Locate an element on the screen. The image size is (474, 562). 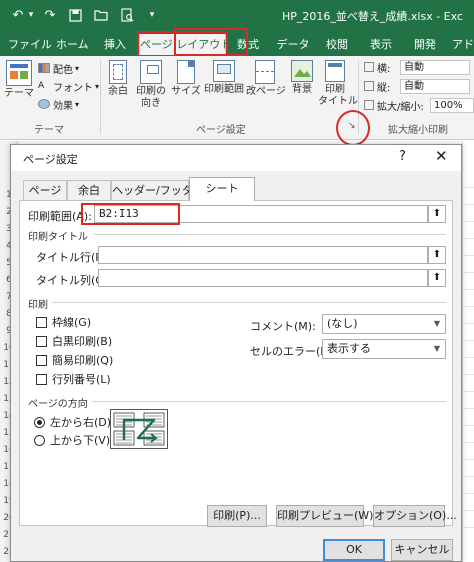
size-label: サイズ is located at coordinates (186, 91).